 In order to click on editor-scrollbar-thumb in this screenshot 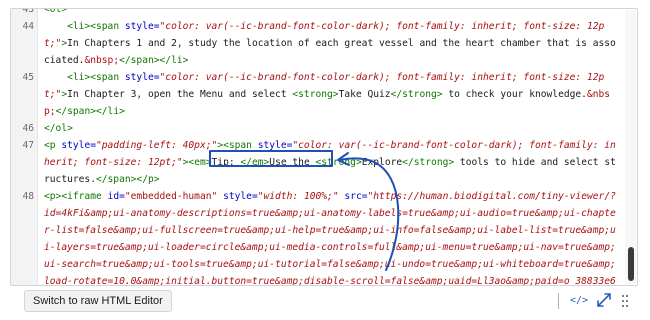, I will do `click(631, 264)`.